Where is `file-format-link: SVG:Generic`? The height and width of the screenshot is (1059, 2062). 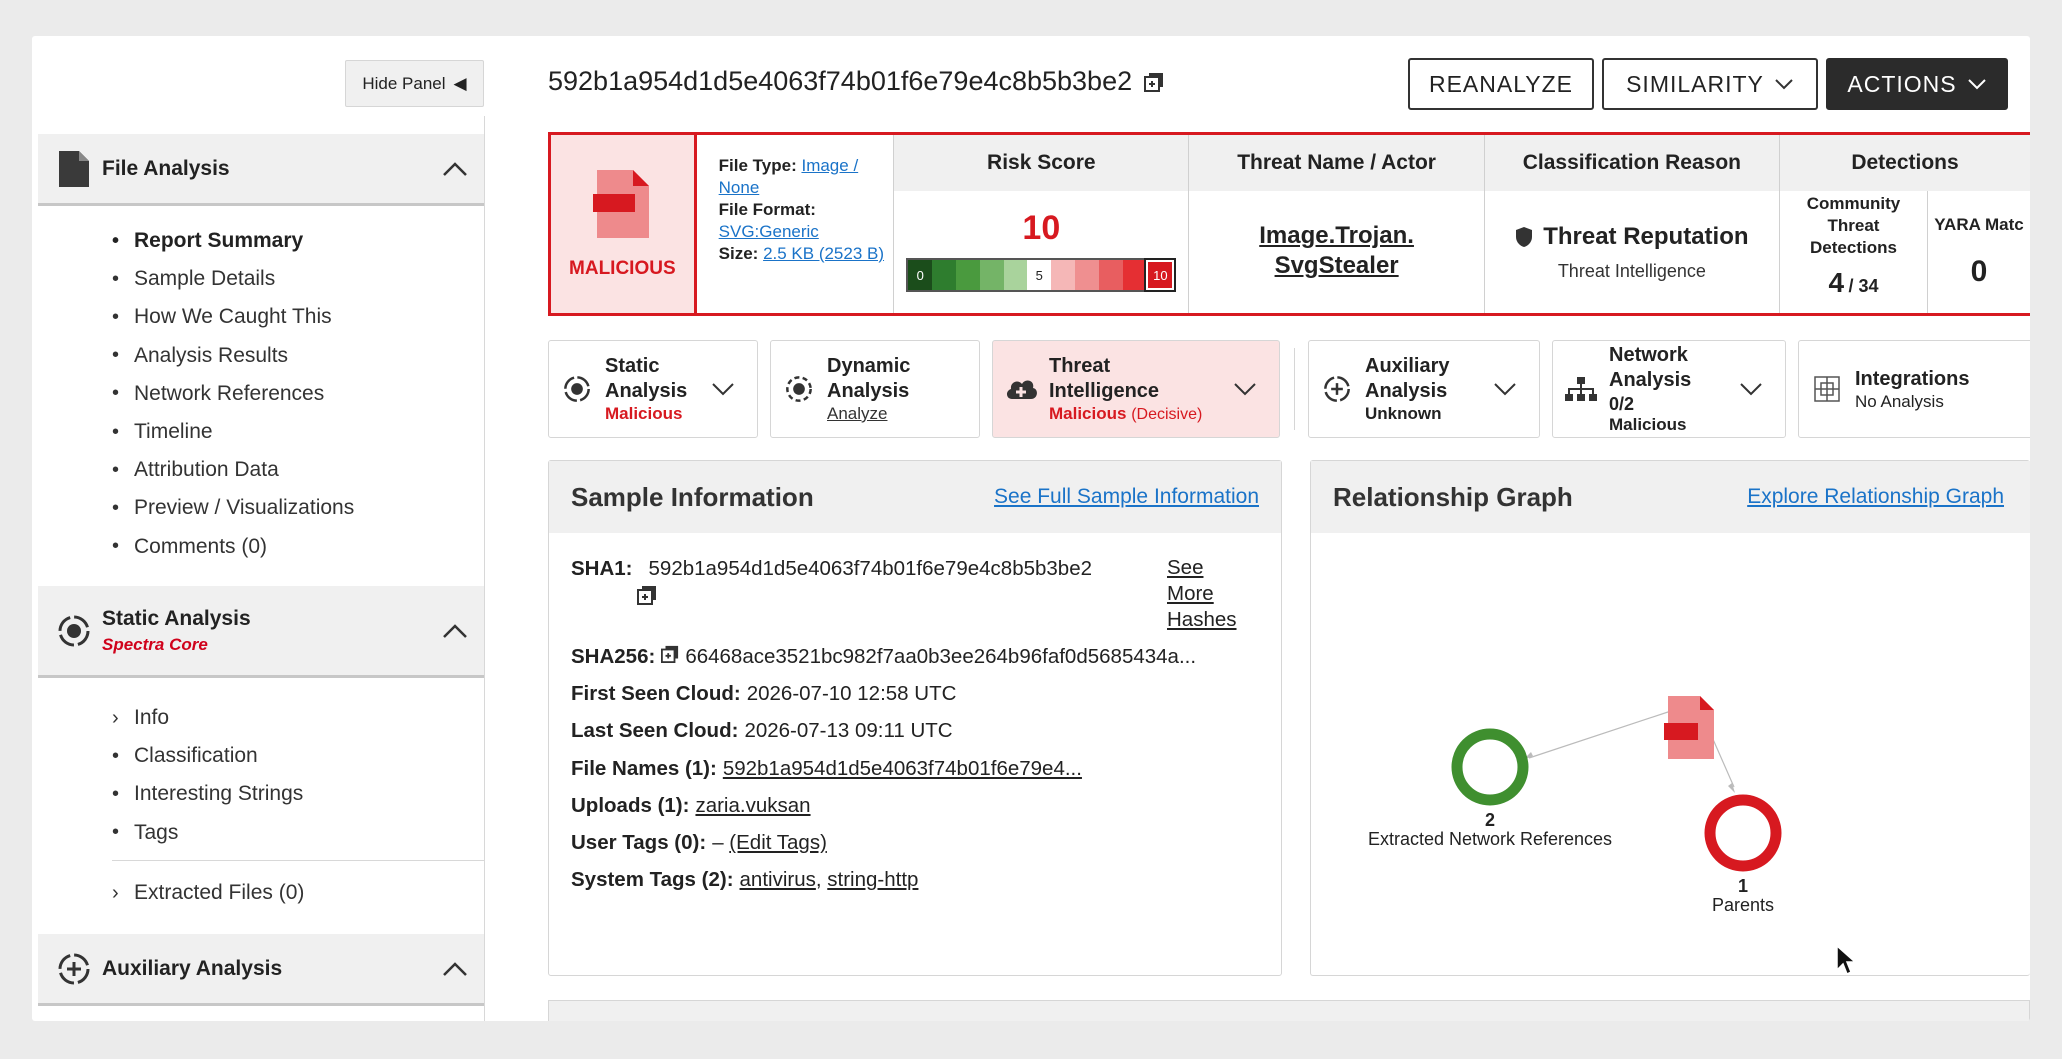 file-format-link: SVG:Generic is located at coordinates (769, 231).